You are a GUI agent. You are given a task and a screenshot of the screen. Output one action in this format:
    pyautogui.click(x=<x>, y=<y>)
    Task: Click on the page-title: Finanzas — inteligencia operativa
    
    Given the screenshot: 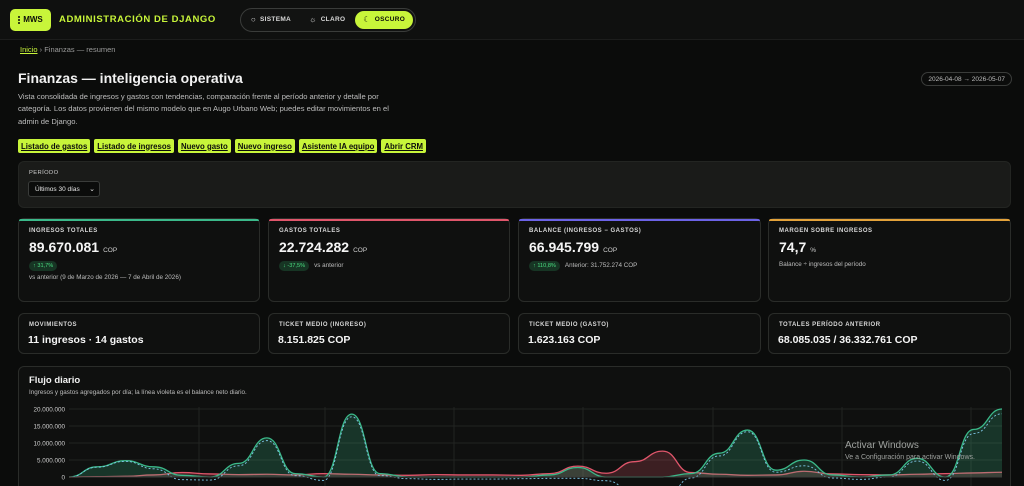 What is the action you would take?
    pyautogui.click(x=130, y=78)
    